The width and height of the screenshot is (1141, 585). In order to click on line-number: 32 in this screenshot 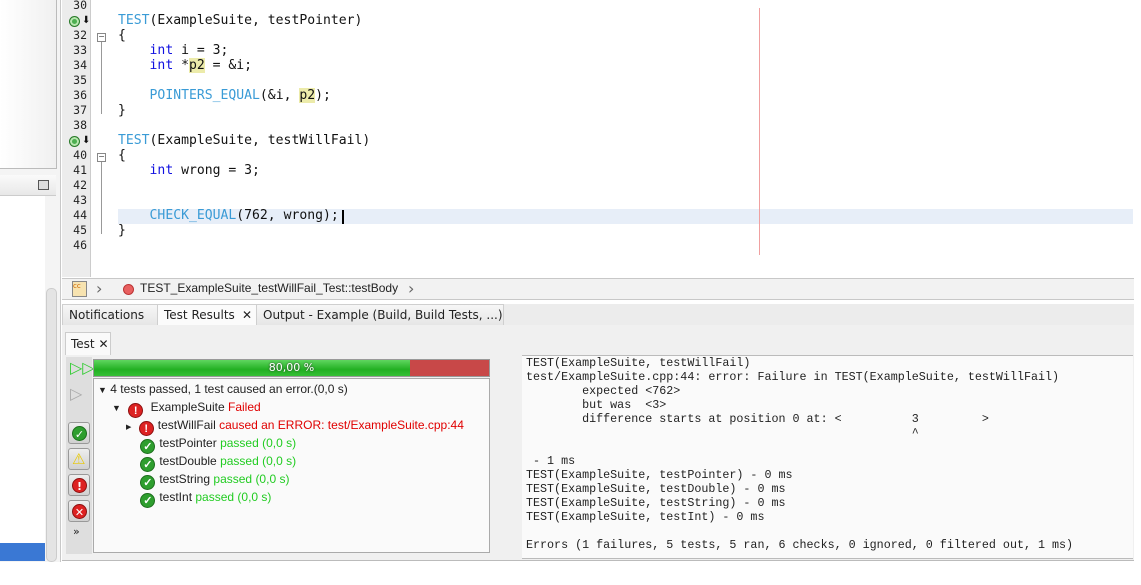, I will do `click(80, 35)`.